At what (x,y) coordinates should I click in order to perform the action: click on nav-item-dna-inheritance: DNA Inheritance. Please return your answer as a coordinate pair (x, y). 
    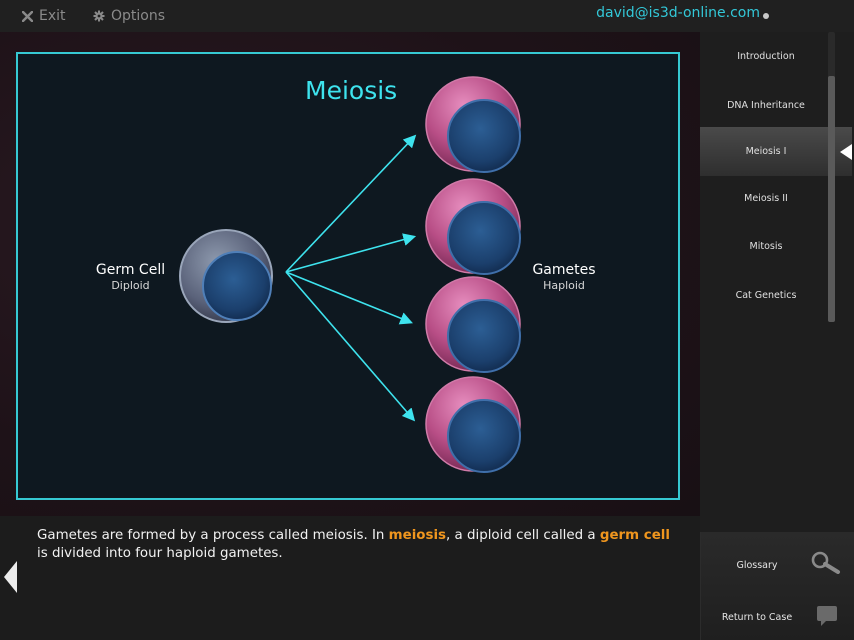
    Looking at the image, I should click on (766, 105).